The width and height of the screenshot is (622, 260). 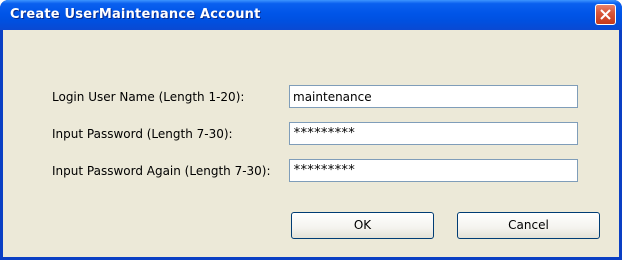 I want to click on input-password-again-field, so click(x=433, y=170).